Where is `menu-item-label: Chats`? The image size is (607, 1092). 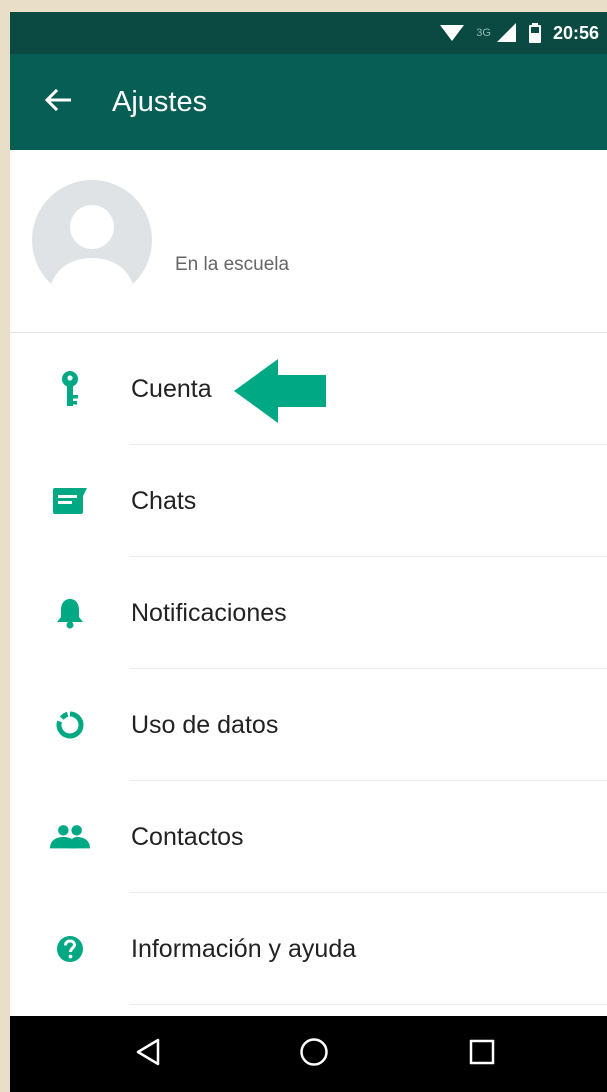
menu-item-label: Chats is located at coordinates (164, 500).